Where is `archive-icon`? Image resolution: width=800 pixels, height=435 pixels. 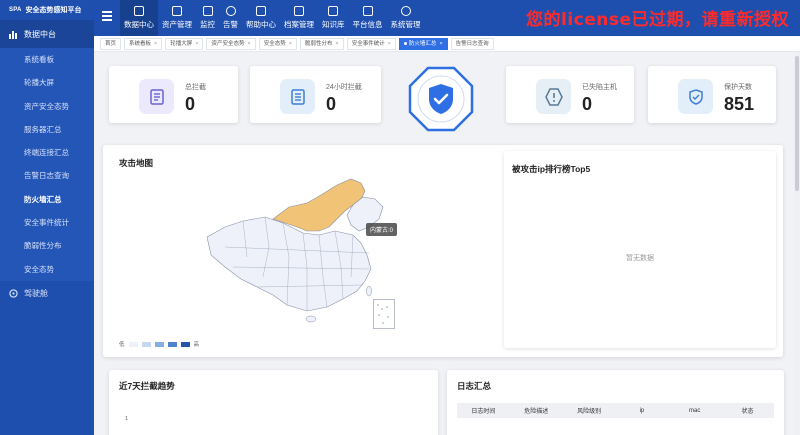 archive-icon is located at coordinates (299, 11).